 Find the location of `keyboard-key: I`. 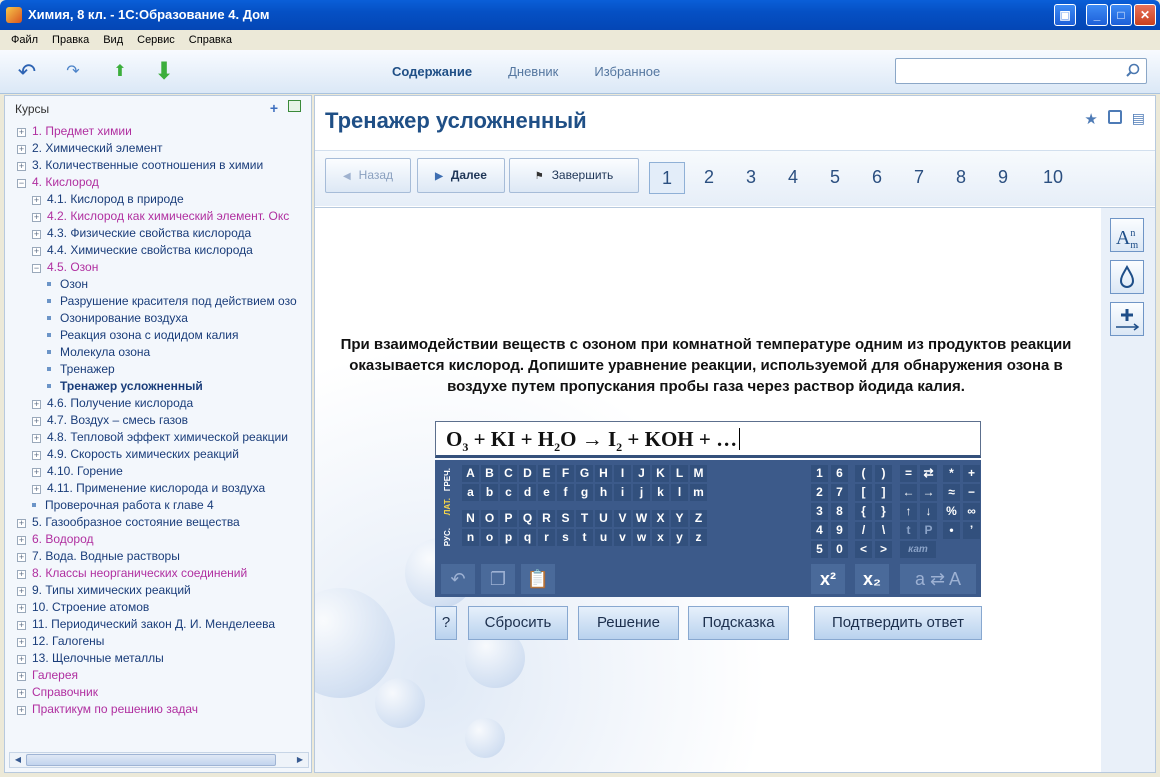

keyboard-key: I is located at coordinates (622, 473).